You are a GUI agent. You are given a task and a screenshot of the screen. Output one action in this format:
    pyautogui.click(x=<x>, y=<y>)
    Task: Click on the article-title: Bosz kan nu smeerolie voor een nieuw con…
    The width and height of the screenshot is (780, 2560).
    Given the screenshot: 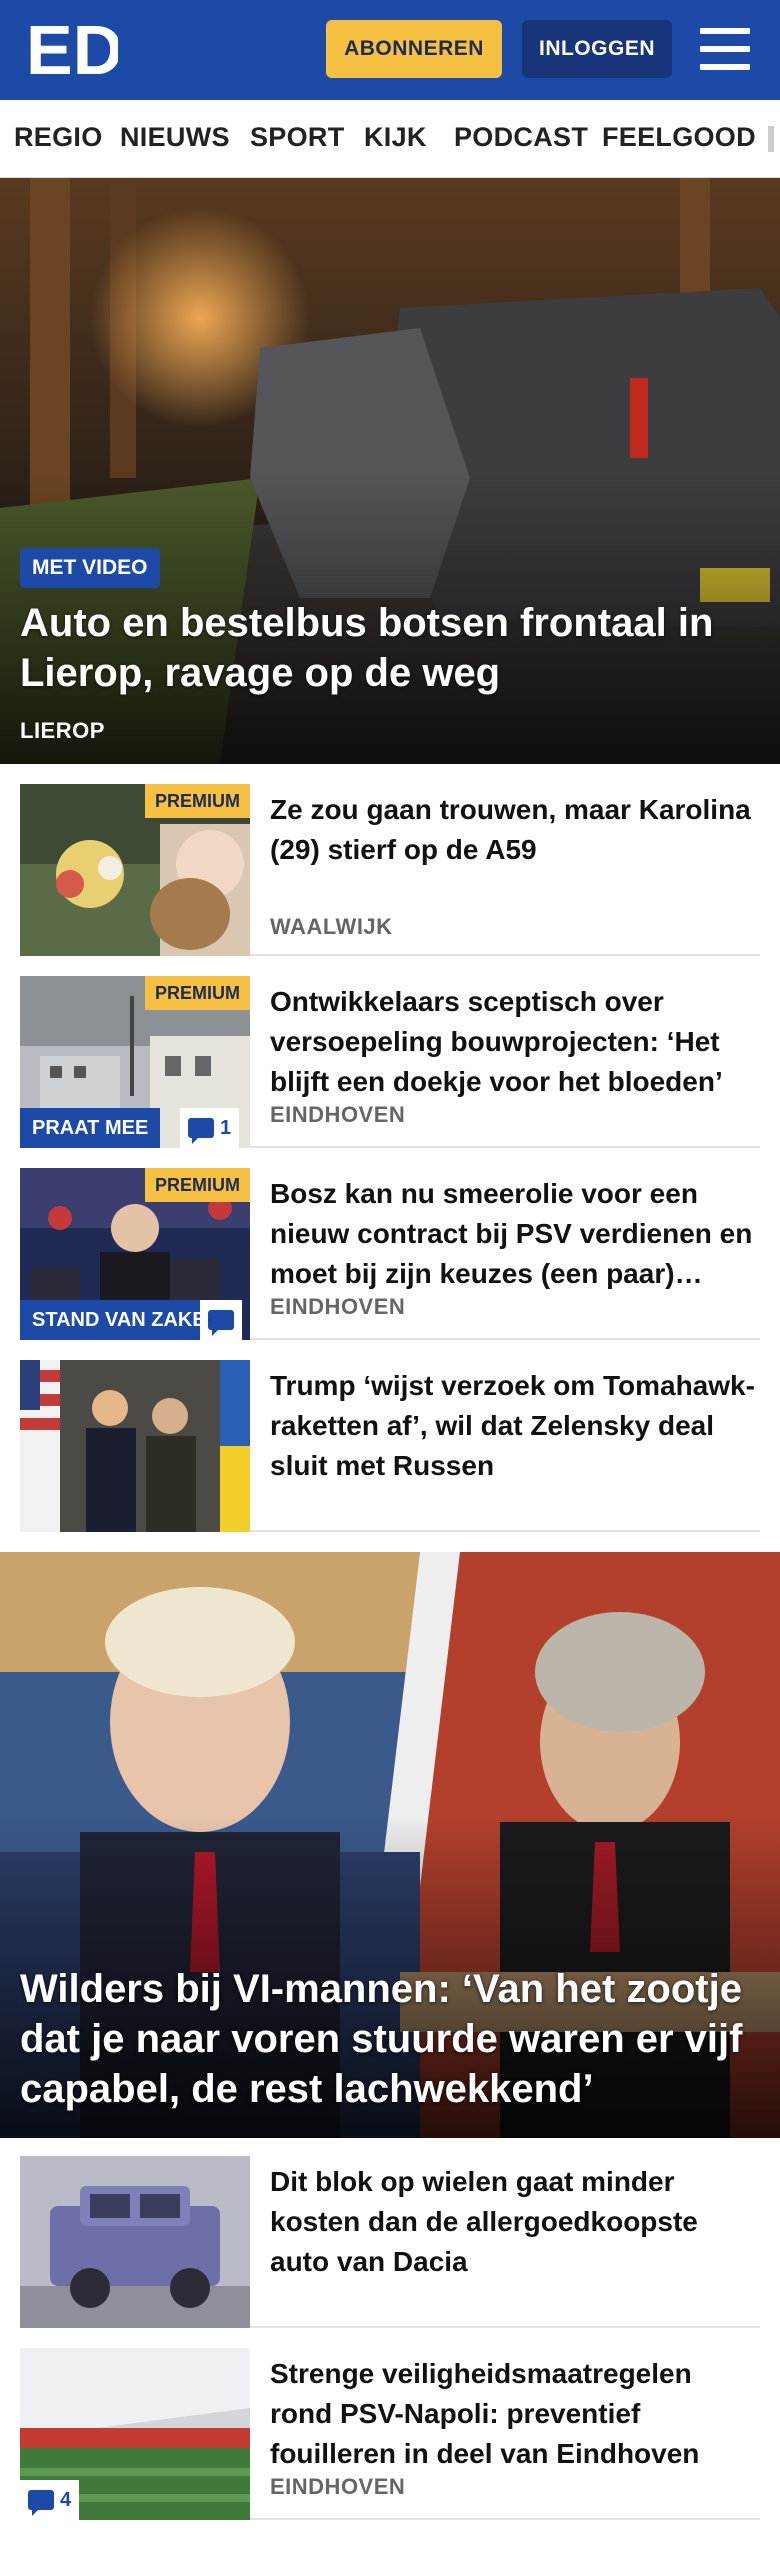 What is the action you would take?
    pyautogui.click(x=515, y=1234)
    